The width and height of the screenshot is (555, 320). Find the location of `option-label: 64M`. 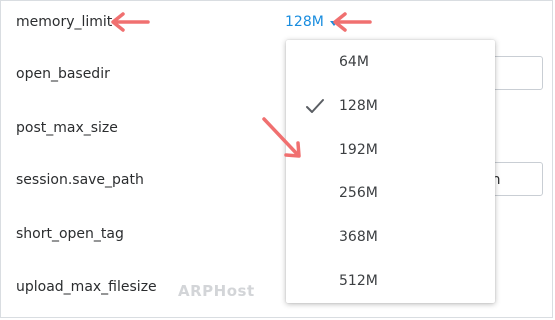

option-label: 64M is located at coordinates (354, 62).